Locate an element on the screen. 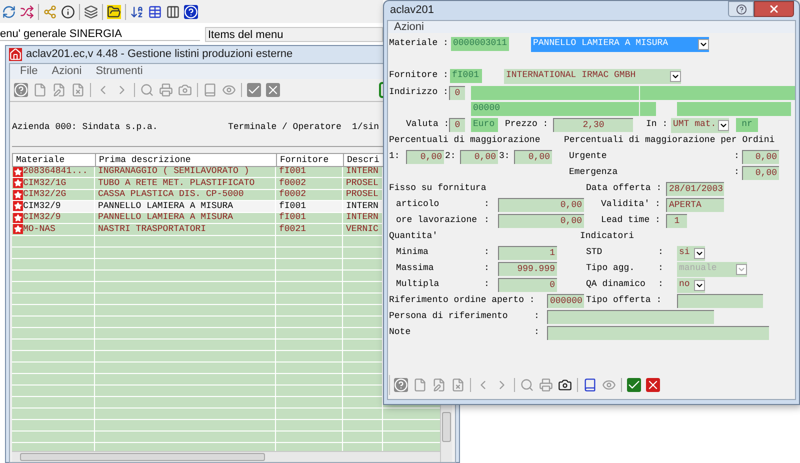  field-label: Persona di riferimento is located at coordinates (449, 317).